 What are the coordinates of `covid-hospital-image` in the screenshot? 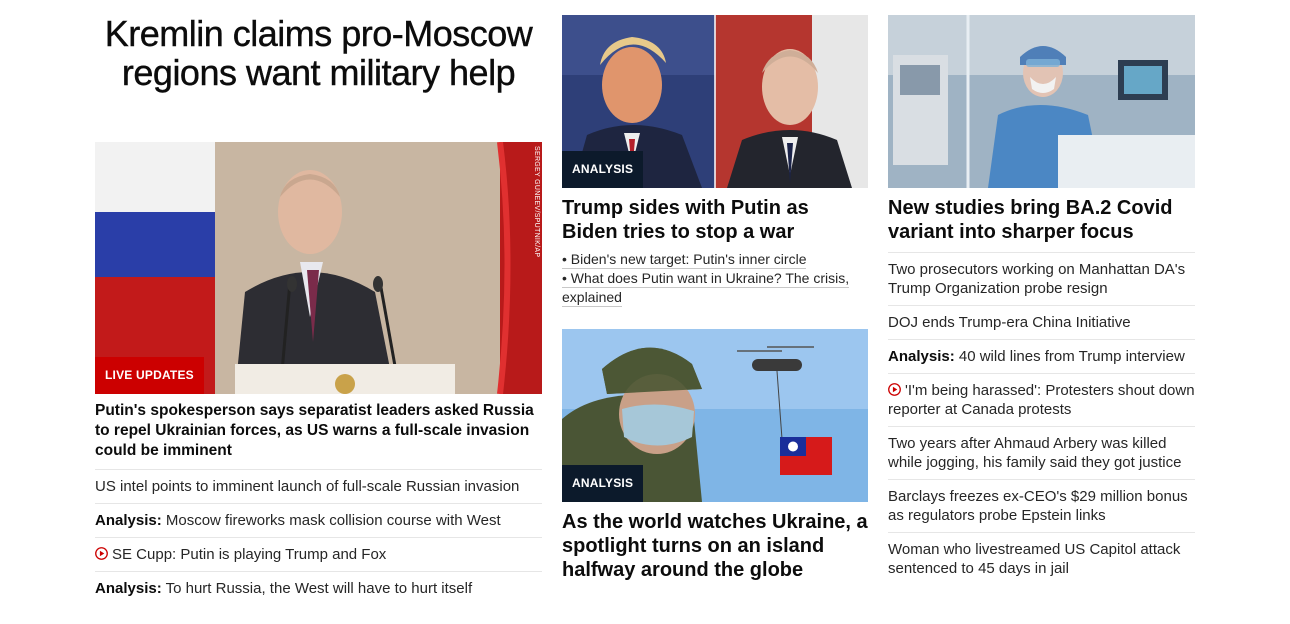 It's located at (1041, 101).